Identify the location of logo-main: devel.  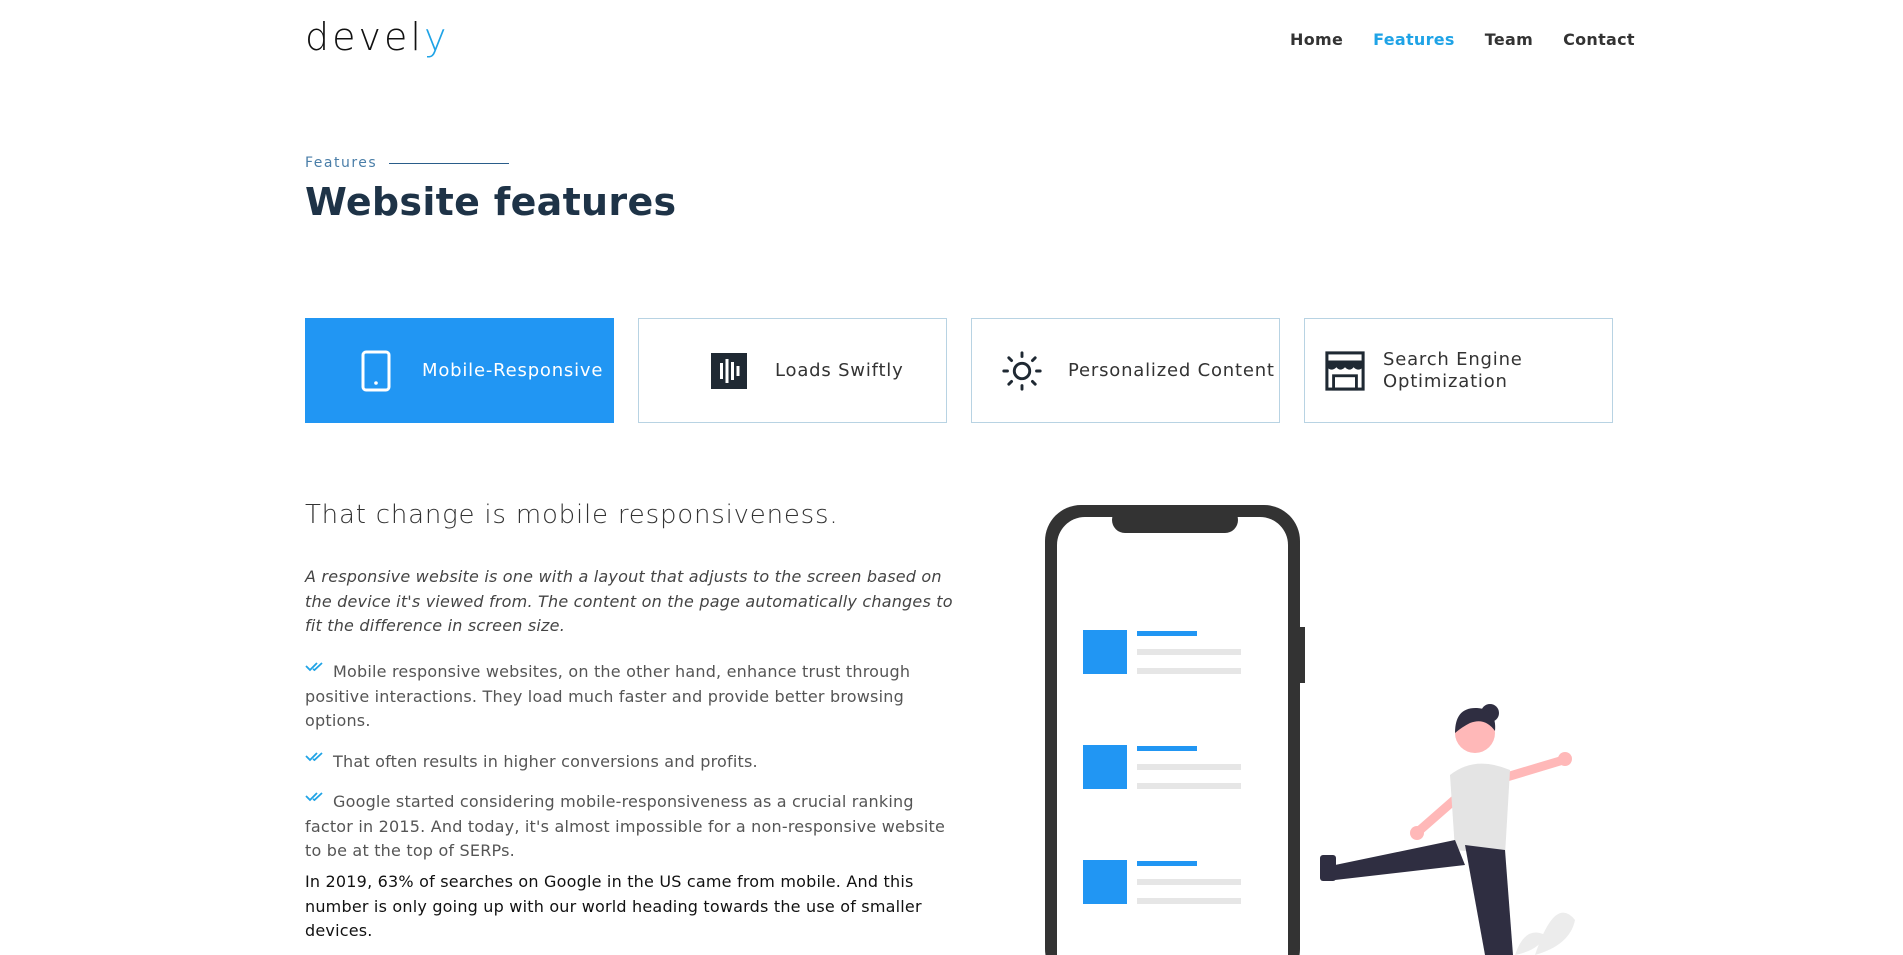
(364, 37).